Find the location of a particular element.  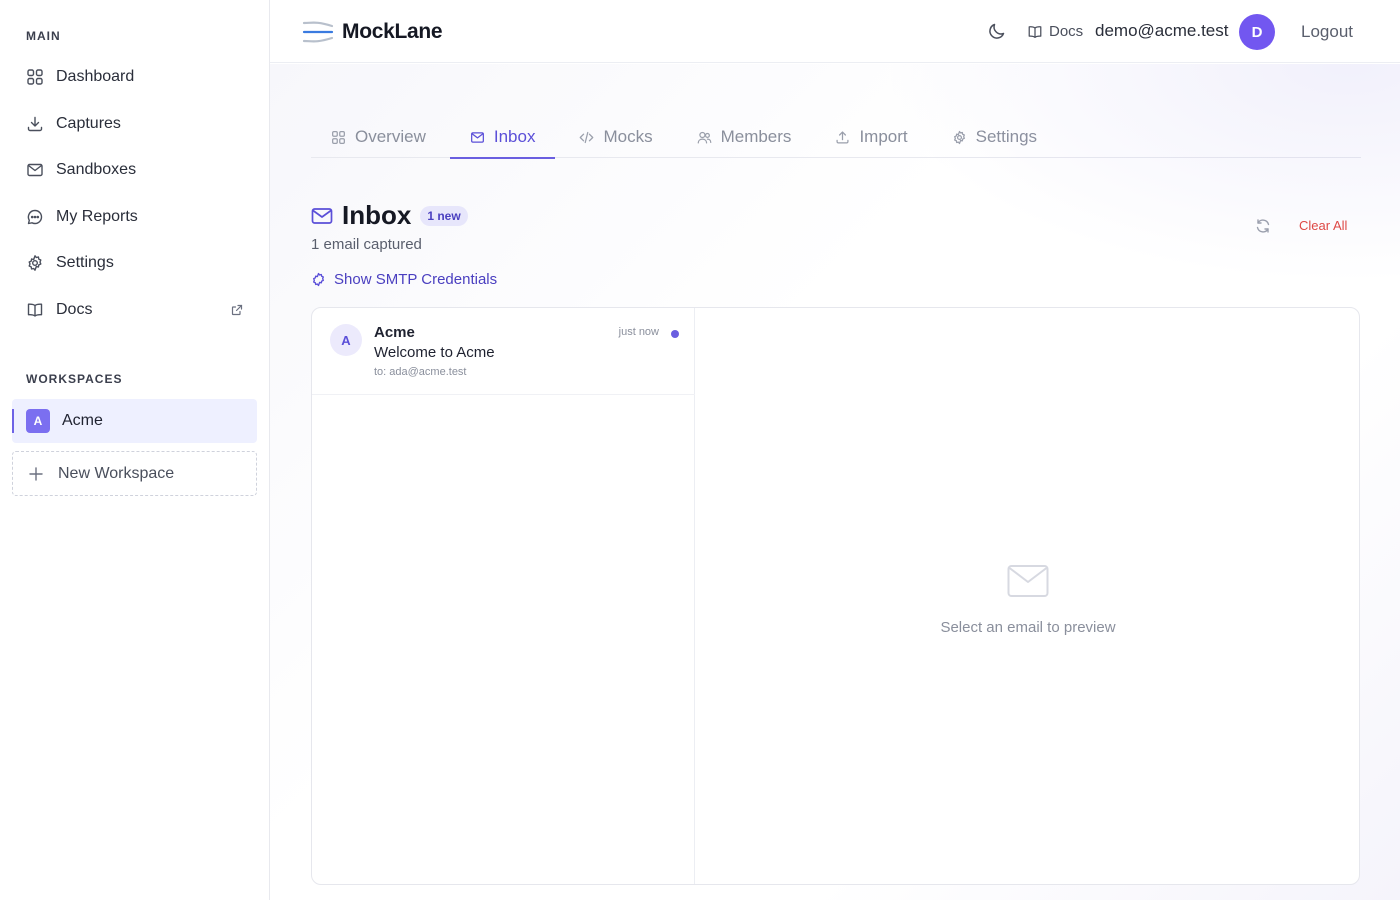

sidebar-item-label: Docs is located at coordinates (74, 309).